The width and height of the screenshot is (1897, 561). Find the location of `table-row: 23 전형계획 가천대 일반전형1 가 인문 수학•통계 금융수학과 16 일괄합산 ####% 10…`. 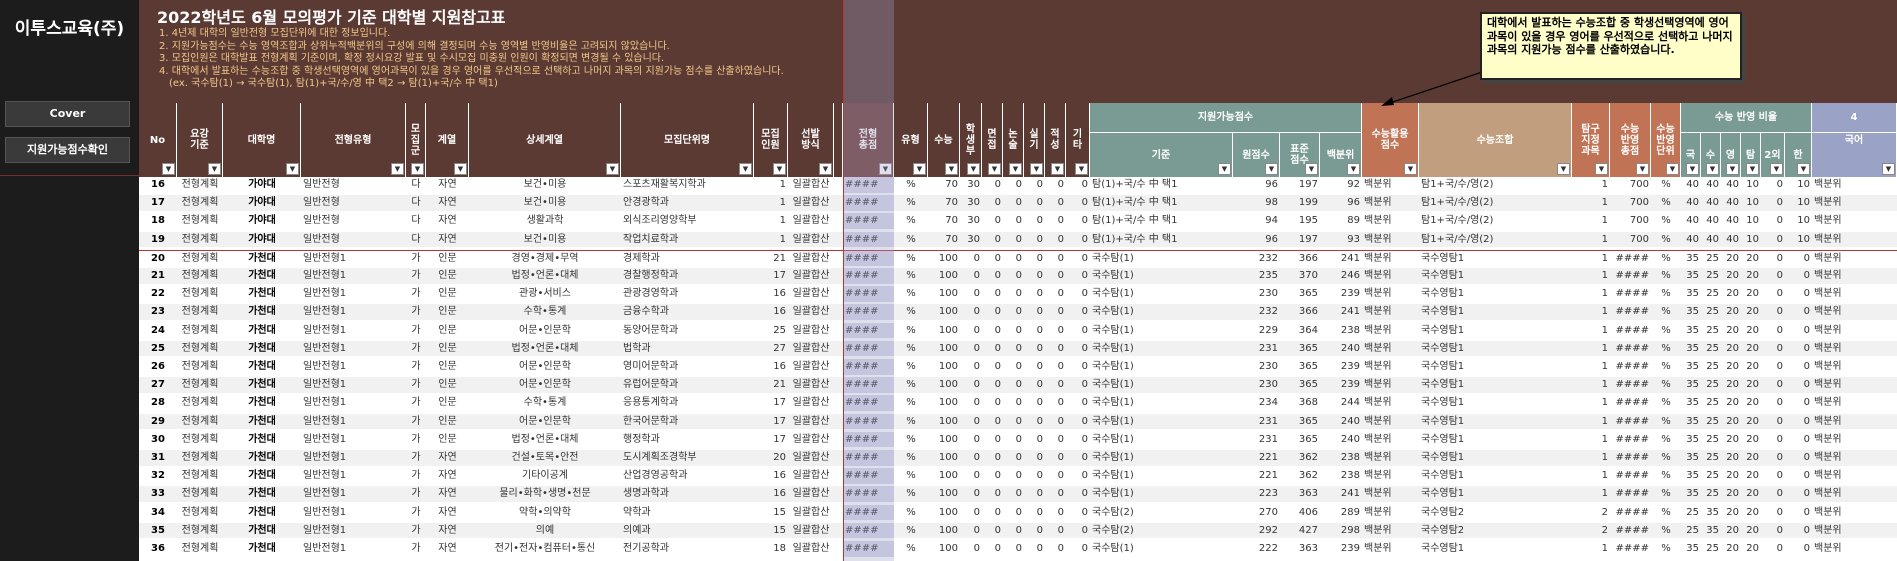

table-row: 23 전형계획 가천대 일반전형1 가 인문 수학•통계 금융수학과 16 일괄합산 ####% 10… is located at coordinates (1018, 312).